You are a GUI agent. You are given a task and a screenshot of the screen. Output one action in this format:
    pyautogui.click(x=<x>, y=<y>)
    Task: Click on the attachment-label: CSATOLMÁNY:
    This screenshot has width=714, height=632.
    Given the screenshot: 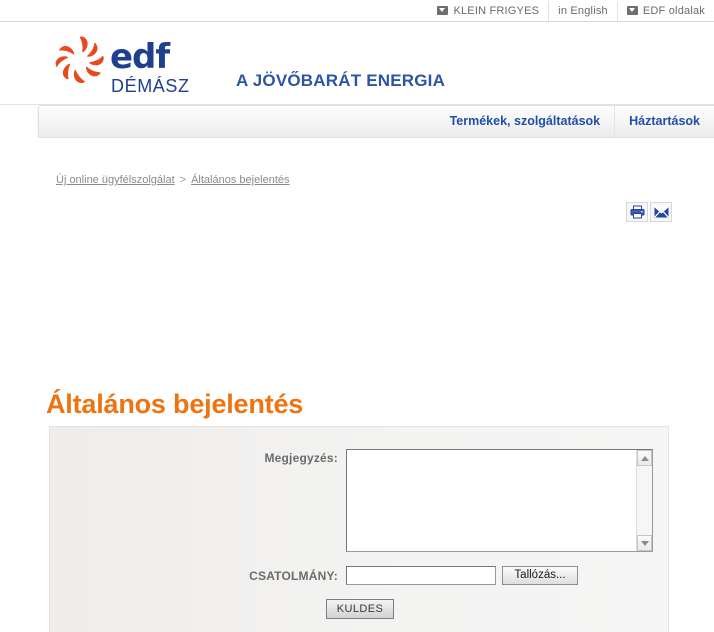 What is the action you would take?
    pyautogui.click(x=293, y=575)
    